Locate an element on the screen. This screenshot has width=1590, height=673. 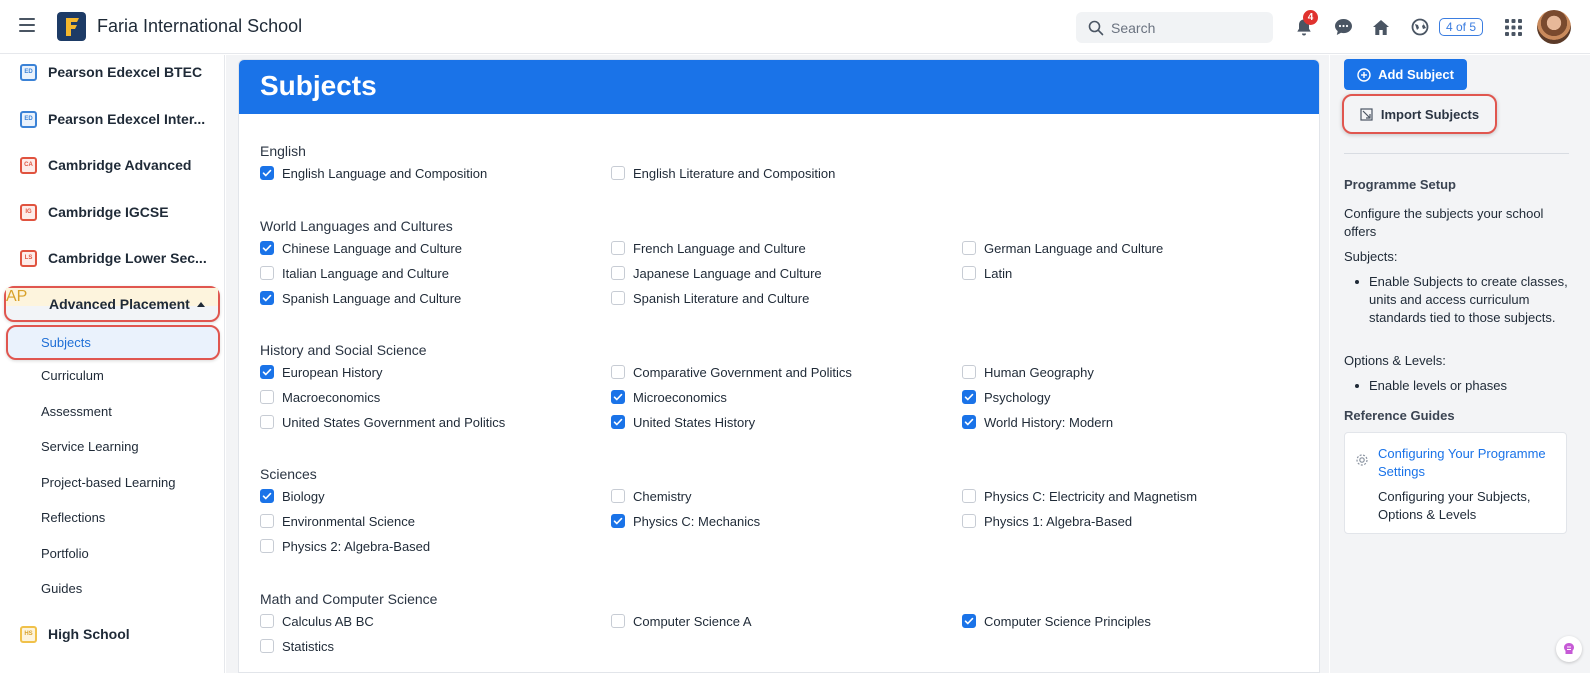
subject-checkbox-item: Computer Science A is located at coordinates (681, 621).